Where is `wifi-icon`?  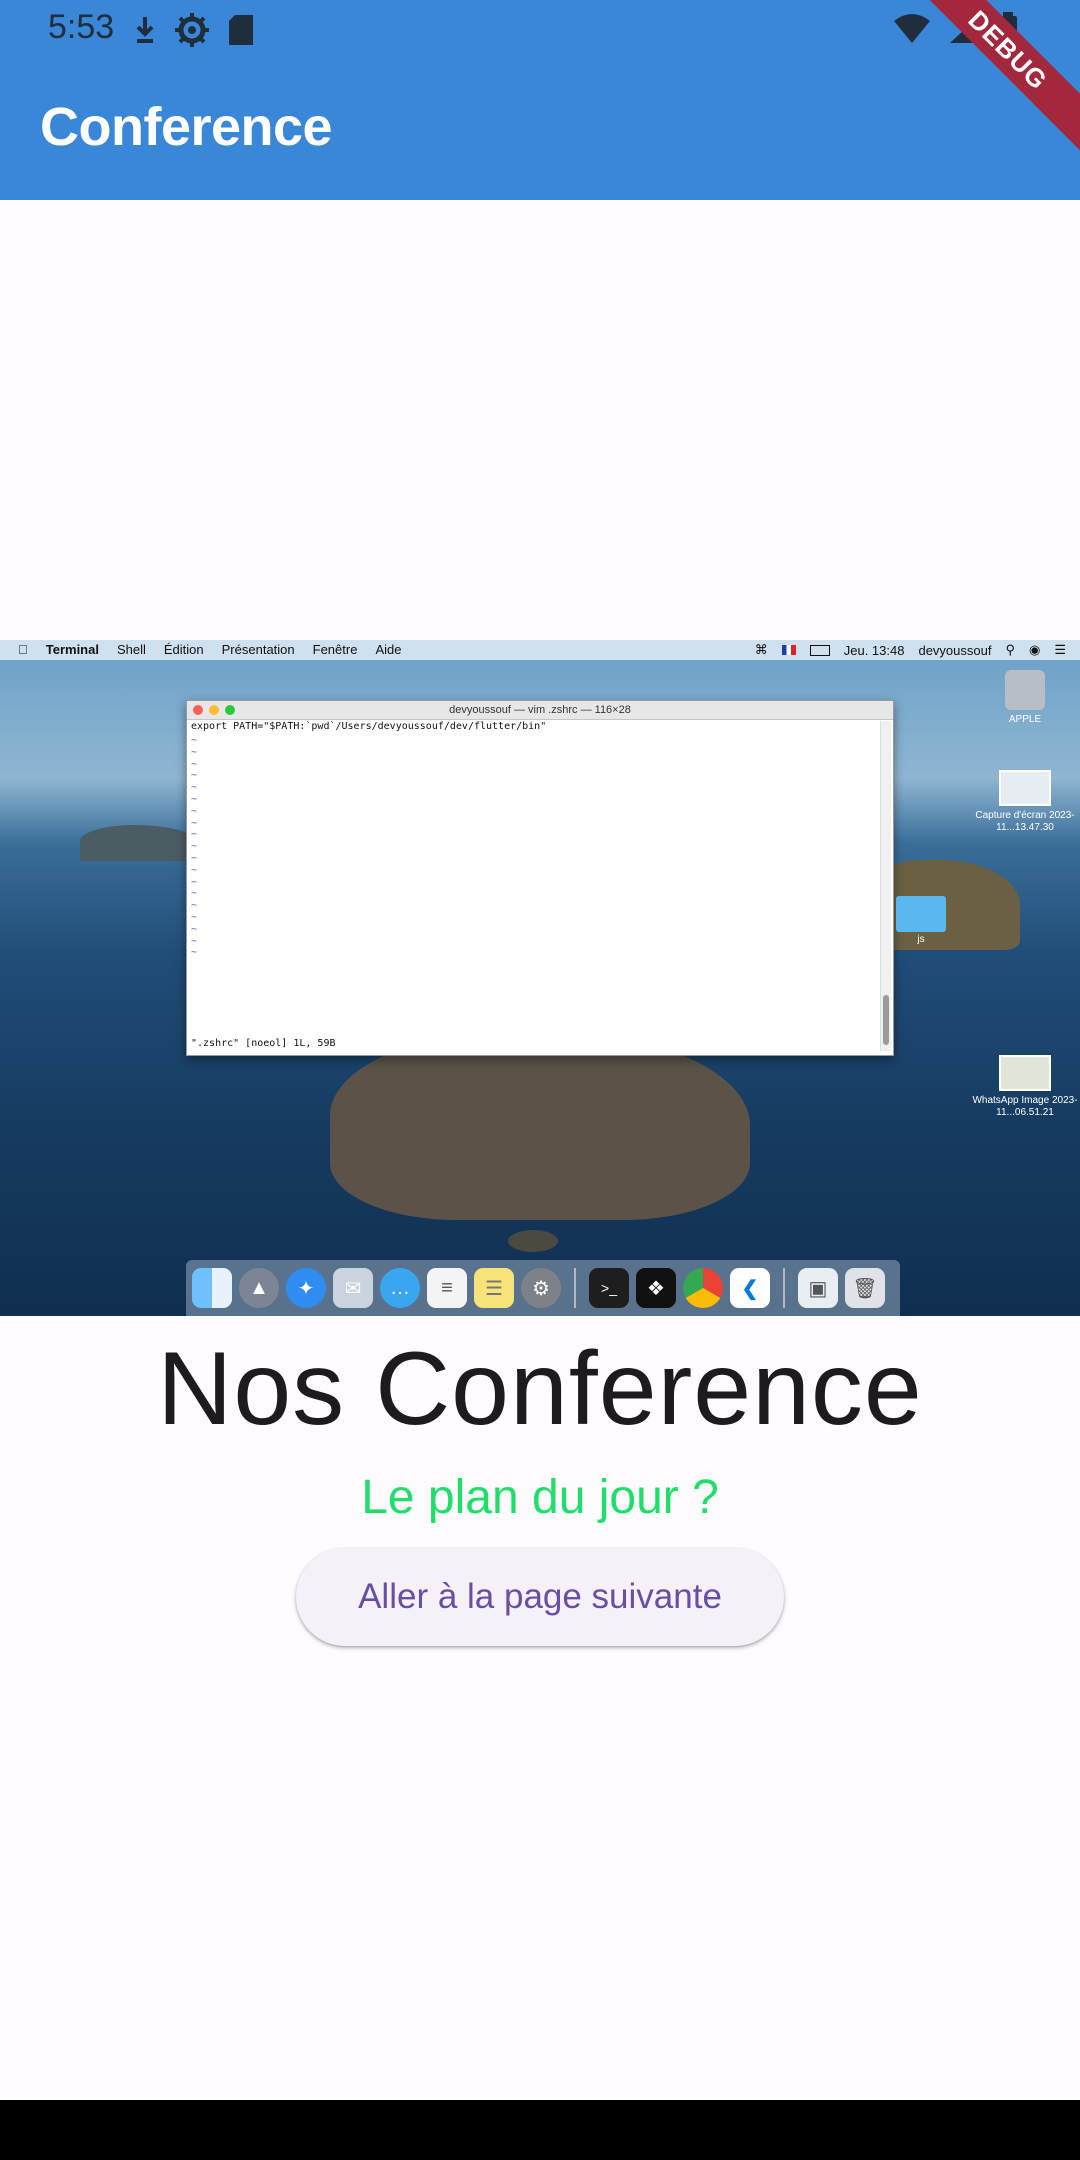 wifi-icon is located at coordinates (912, 28).